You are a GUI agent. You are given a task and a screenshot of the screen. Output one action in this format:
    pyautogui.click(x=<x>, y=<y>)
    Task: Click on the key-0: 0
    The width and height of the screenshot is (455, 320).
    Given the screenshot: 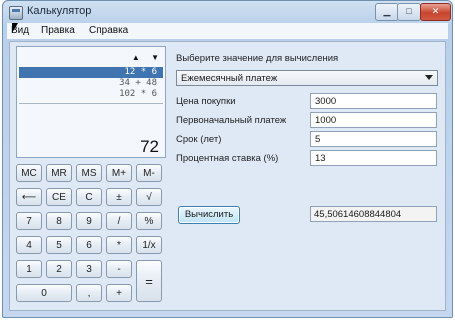 What is the action you would take?
    pyautogui.click(x=44, y=293)
    